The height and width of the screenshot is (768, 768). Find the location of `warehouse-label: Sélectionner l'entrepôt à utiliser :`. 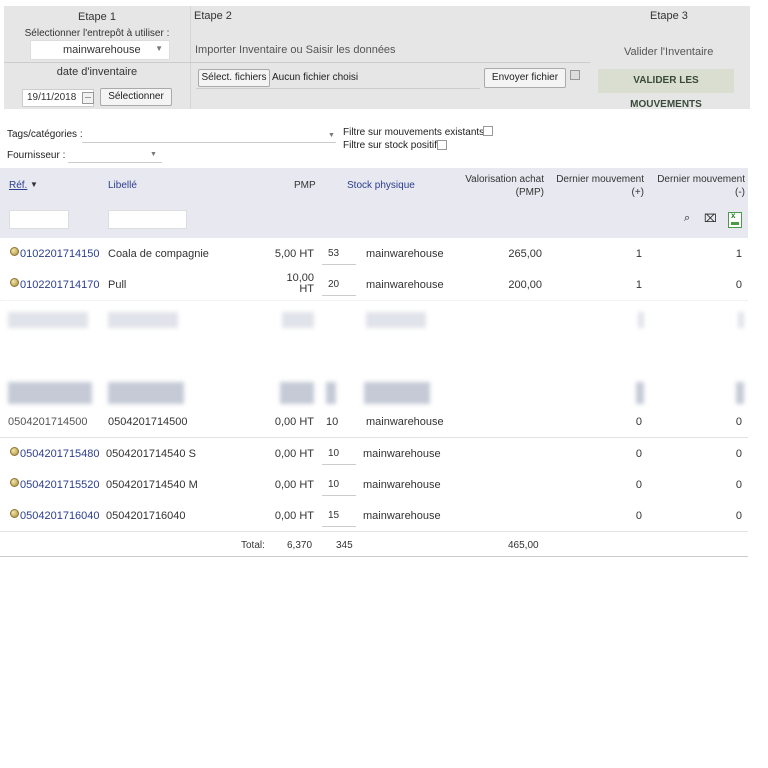

warehouse-label: Sélectionner l'entrepôt à utiliser : is located at coordinates (97, 33).